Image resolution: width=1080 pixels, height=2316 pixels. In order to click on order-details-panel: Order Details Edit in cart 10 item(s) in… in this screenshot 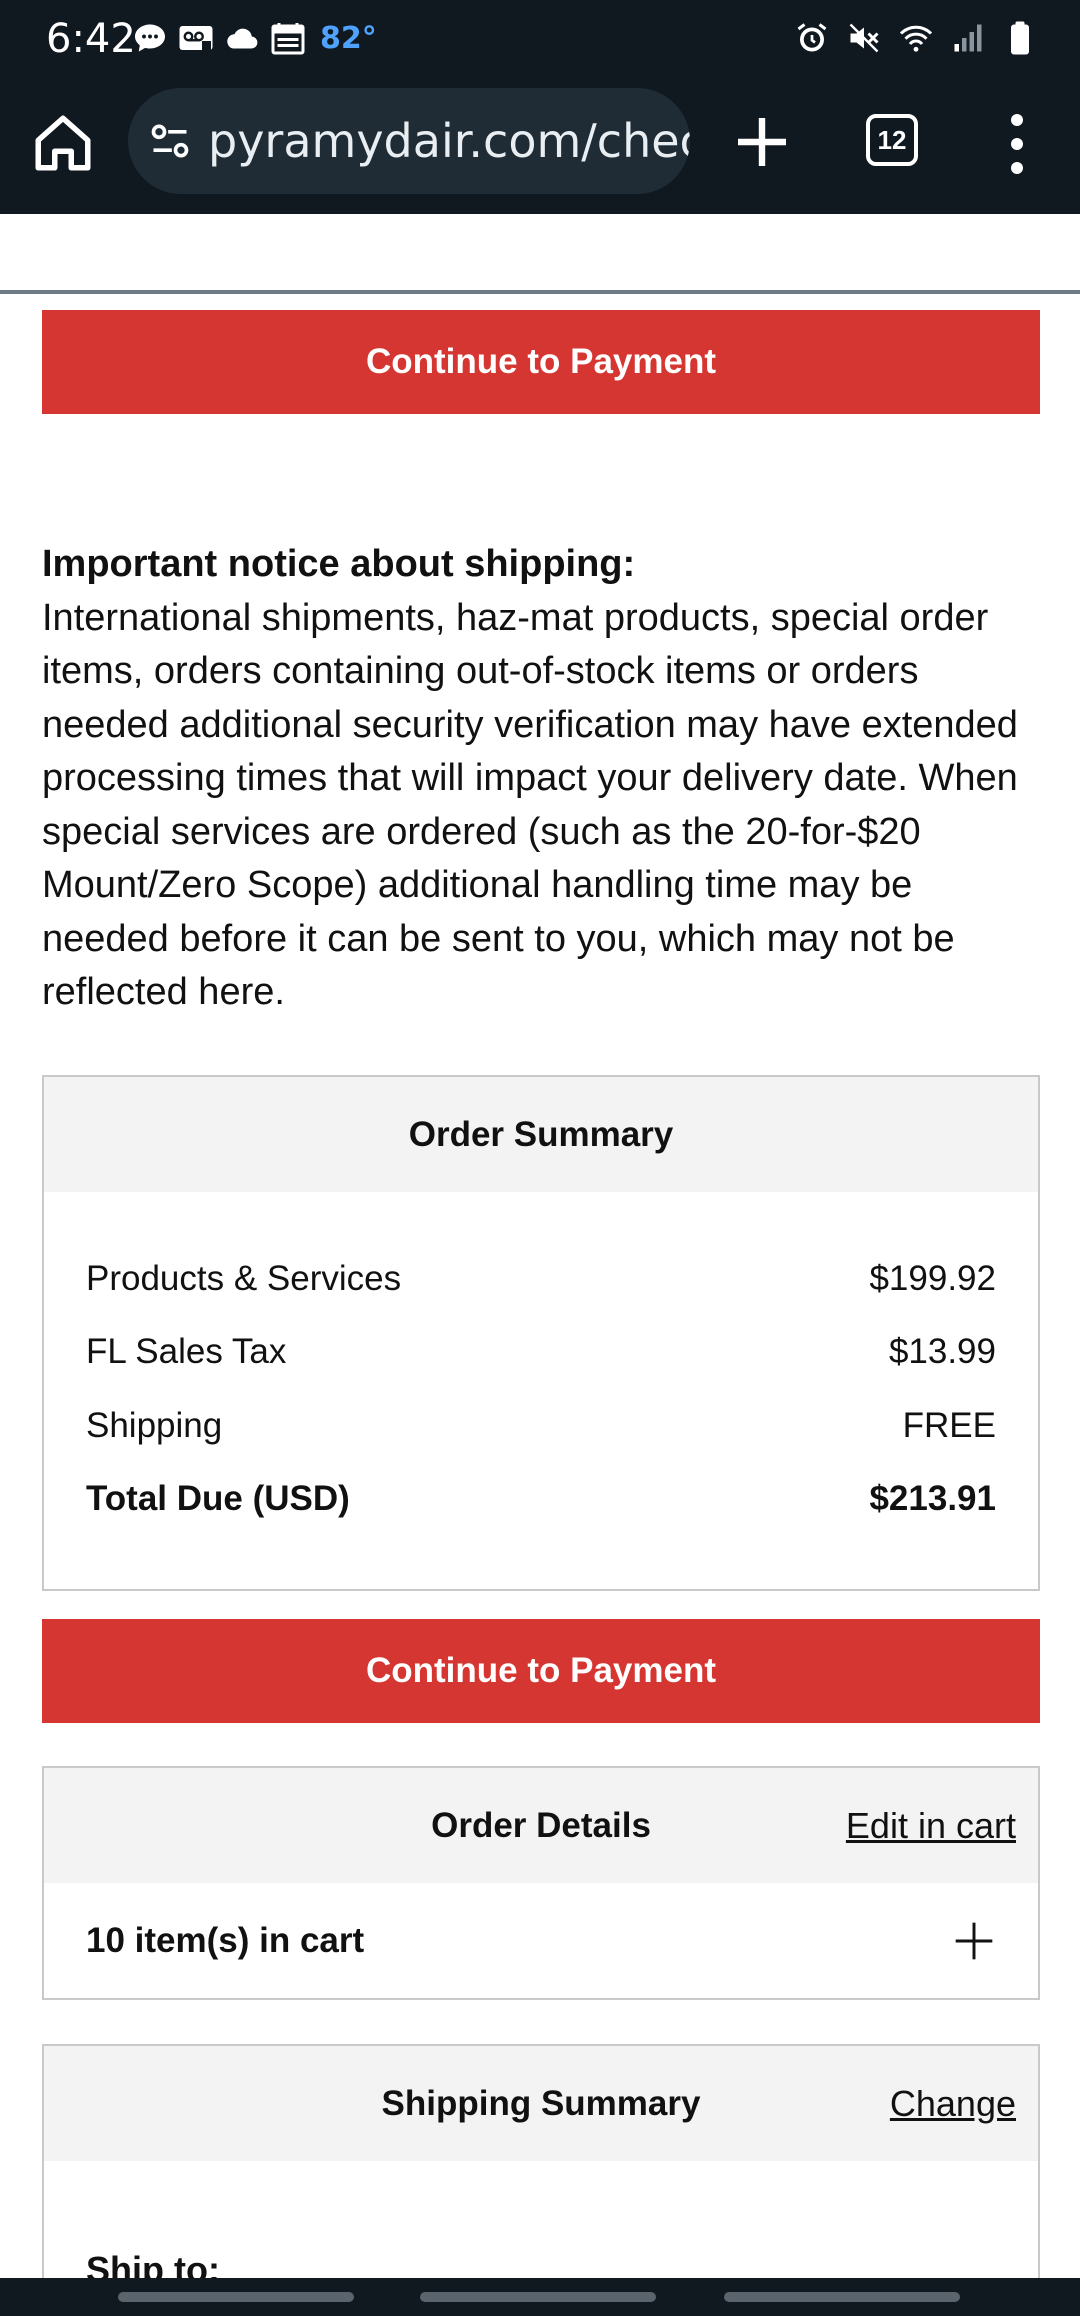, I will do `click(541, 1883)`.